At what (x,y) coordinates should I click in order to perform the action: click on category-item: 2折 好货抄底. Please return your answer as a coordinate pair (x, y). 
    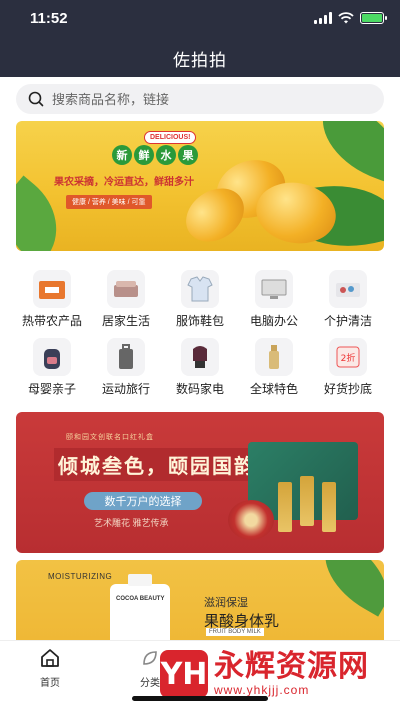
    Looking at the image, I should click on (348, 367).